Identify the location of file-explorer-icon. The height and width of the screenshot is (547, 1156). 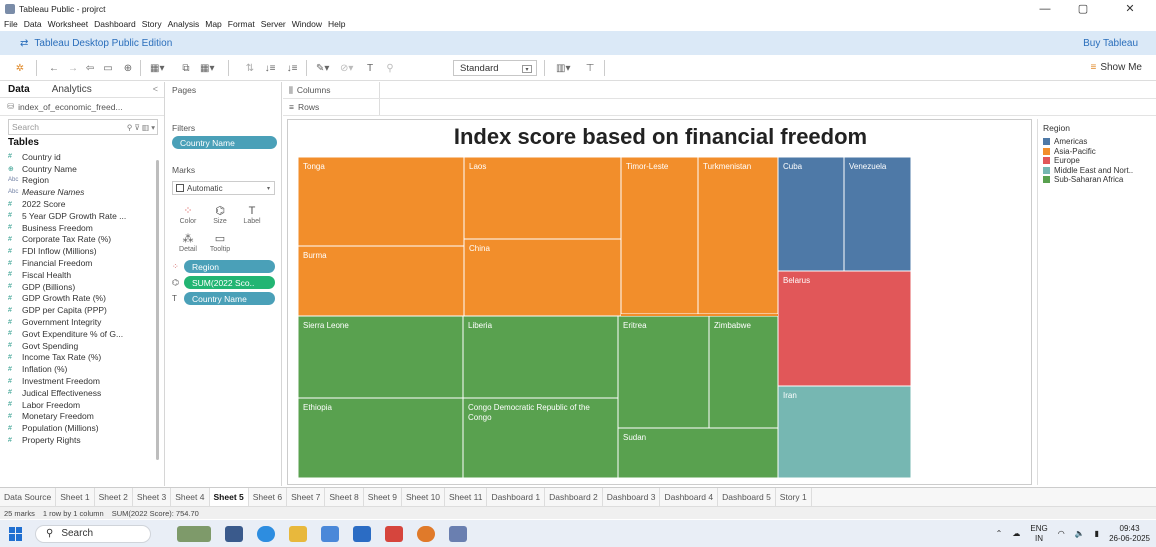
(298, 533).